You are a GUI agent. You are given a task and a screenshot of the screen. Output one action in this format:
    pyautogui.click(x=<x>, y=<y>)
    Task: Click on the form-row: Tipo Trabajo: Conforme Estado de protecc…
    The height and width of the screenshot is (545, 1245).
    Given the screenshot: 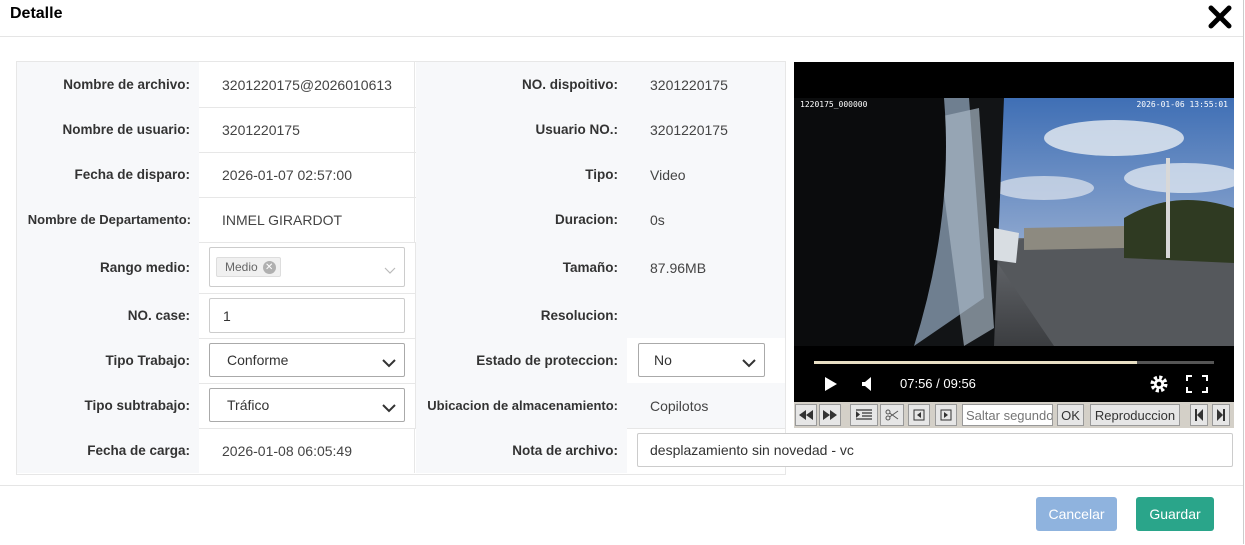 What is the action you would take?
    pyautogui.click(x=401, y=361)
    